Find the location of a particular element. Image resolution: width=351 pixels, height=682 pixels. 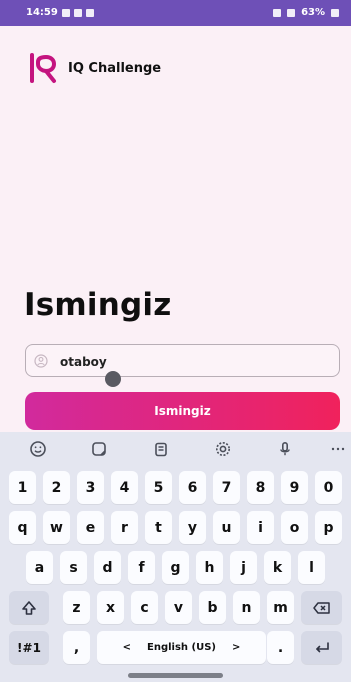

keyboard-toolbar is located at coordinates (175, 450).